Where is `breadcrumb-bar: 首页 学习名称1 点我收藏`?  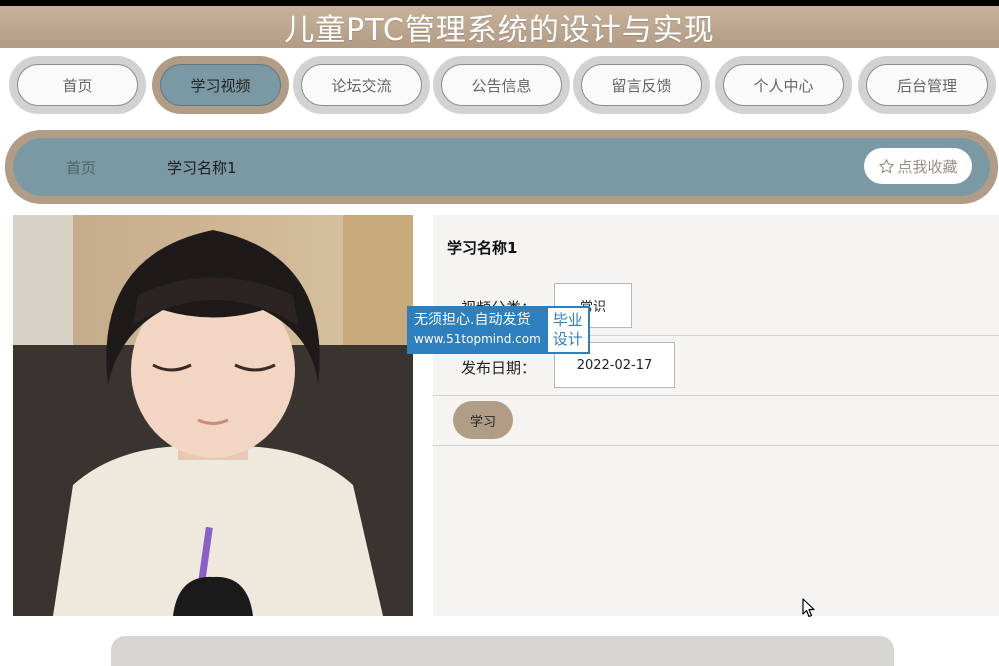
breadcrumb-bar: 首页 学习名称1 点我收藏 is located at coordinates (501, 167).